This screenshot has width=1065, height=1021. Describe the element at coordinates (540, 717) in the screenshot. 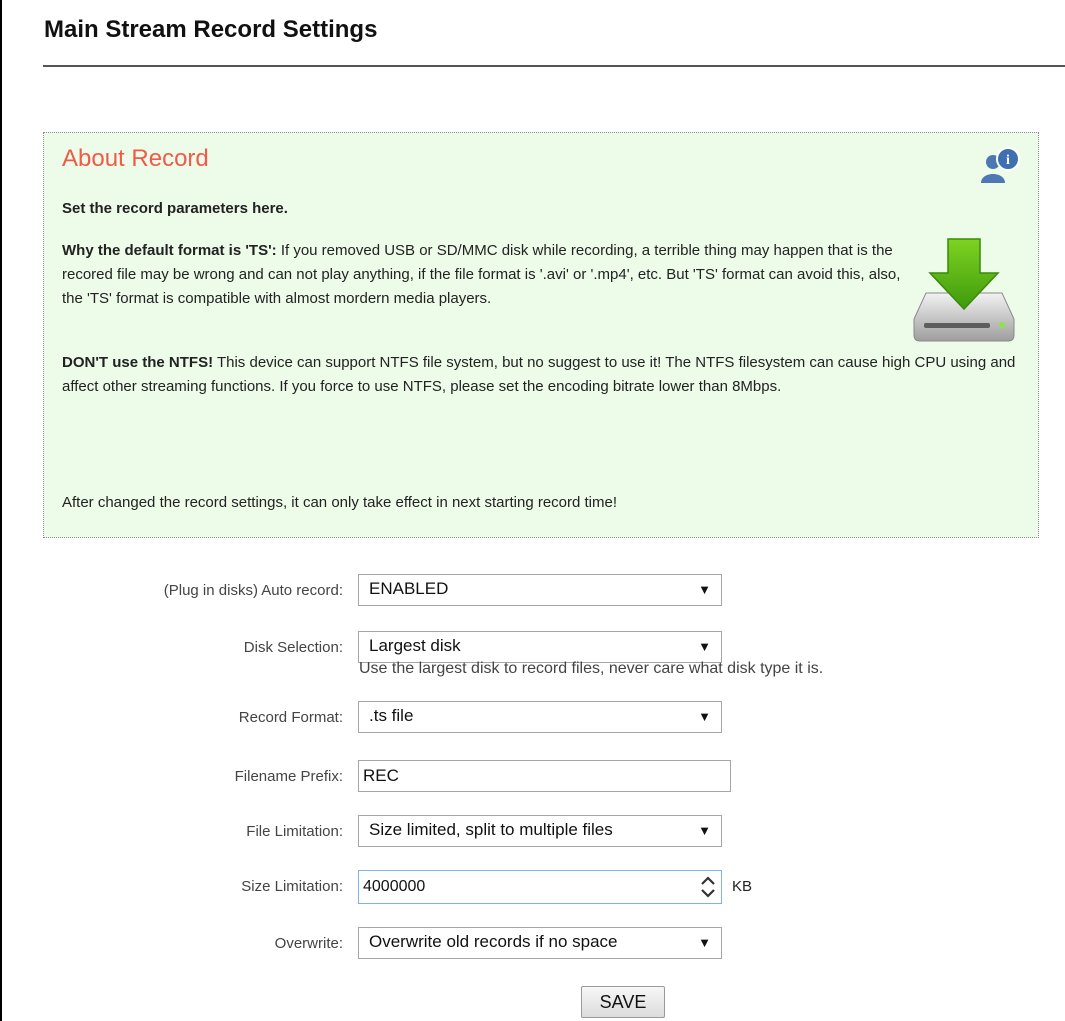

I see `record-format-select: .ts file ▼` at that location.